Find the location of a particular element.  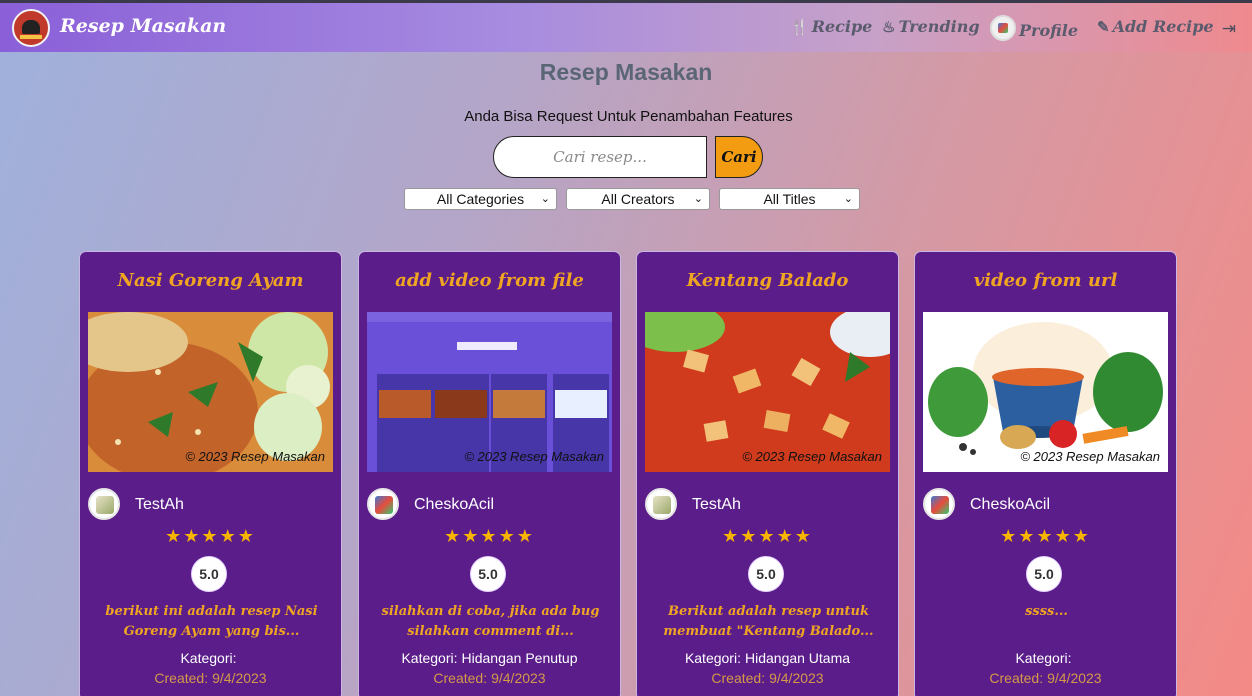

creator-filter-value: All Creators is located at coordinates (638, 199).